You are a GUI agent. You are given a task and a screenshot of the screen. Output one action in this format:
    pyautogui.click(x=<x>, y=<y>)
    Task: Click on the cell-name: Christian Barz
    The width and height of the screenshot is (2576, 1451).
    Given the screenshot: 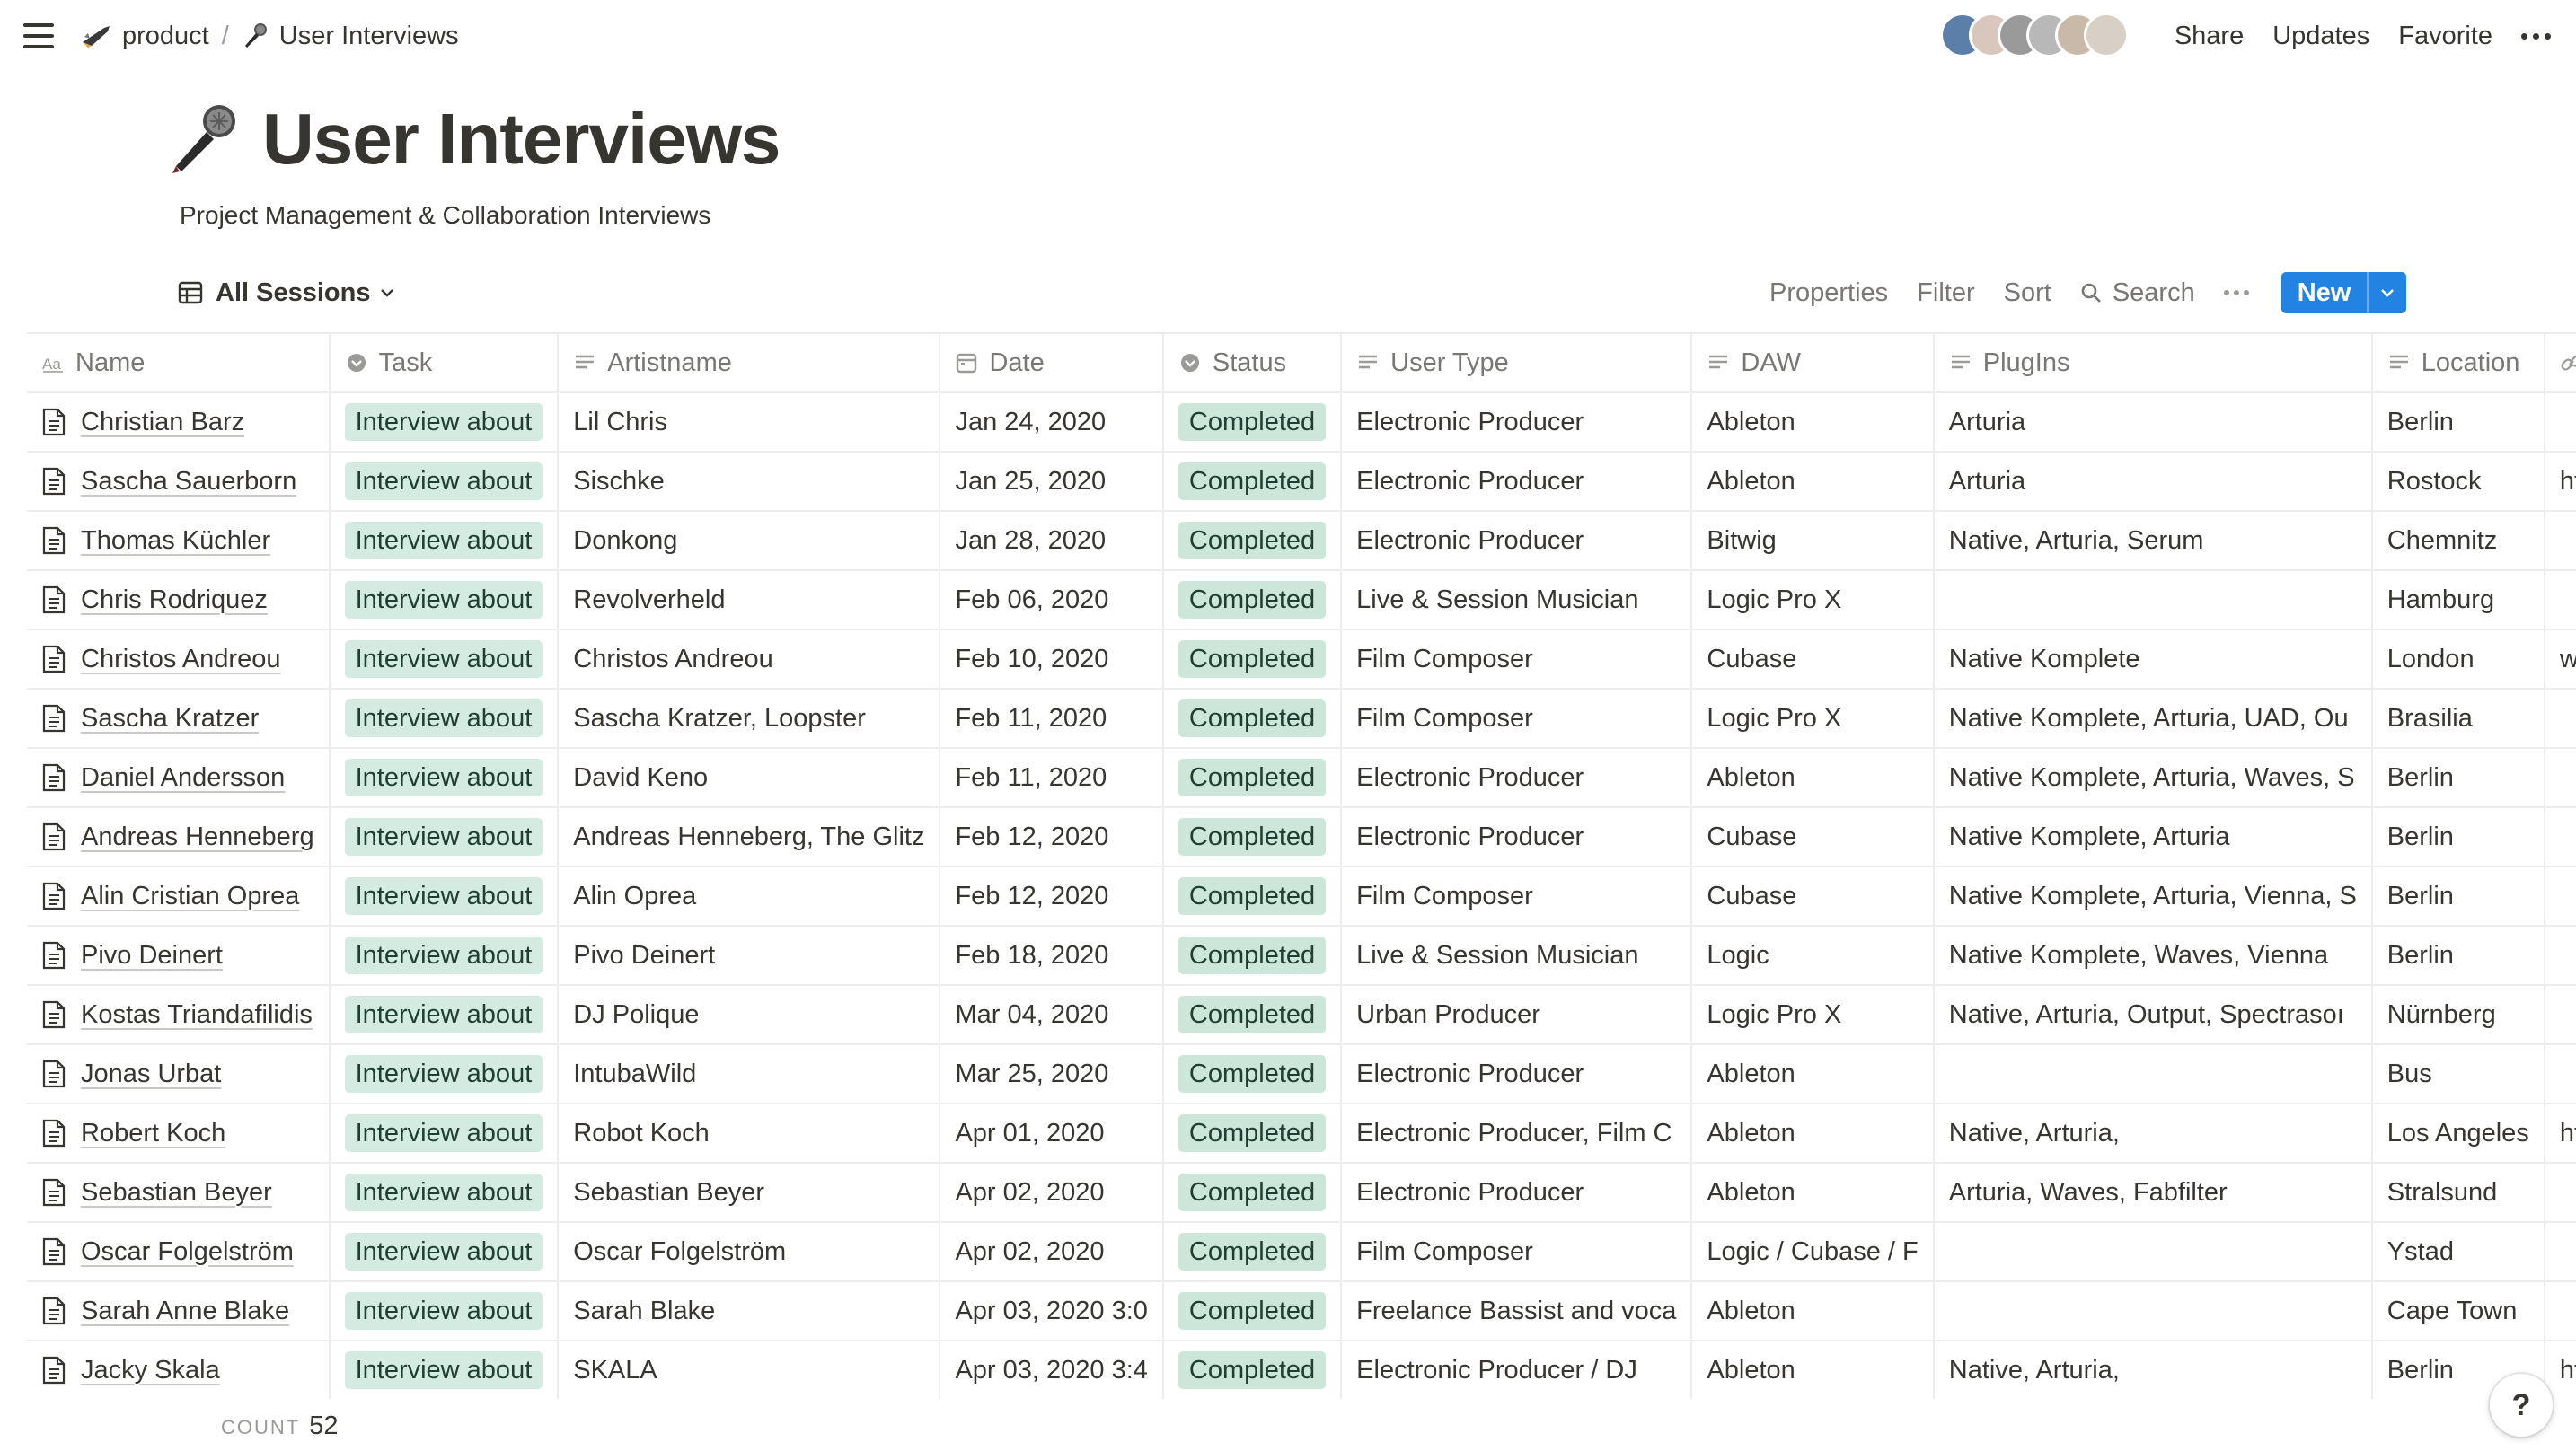 What is the action you would take?
    pyautogui.click(x=179, y=422)
    